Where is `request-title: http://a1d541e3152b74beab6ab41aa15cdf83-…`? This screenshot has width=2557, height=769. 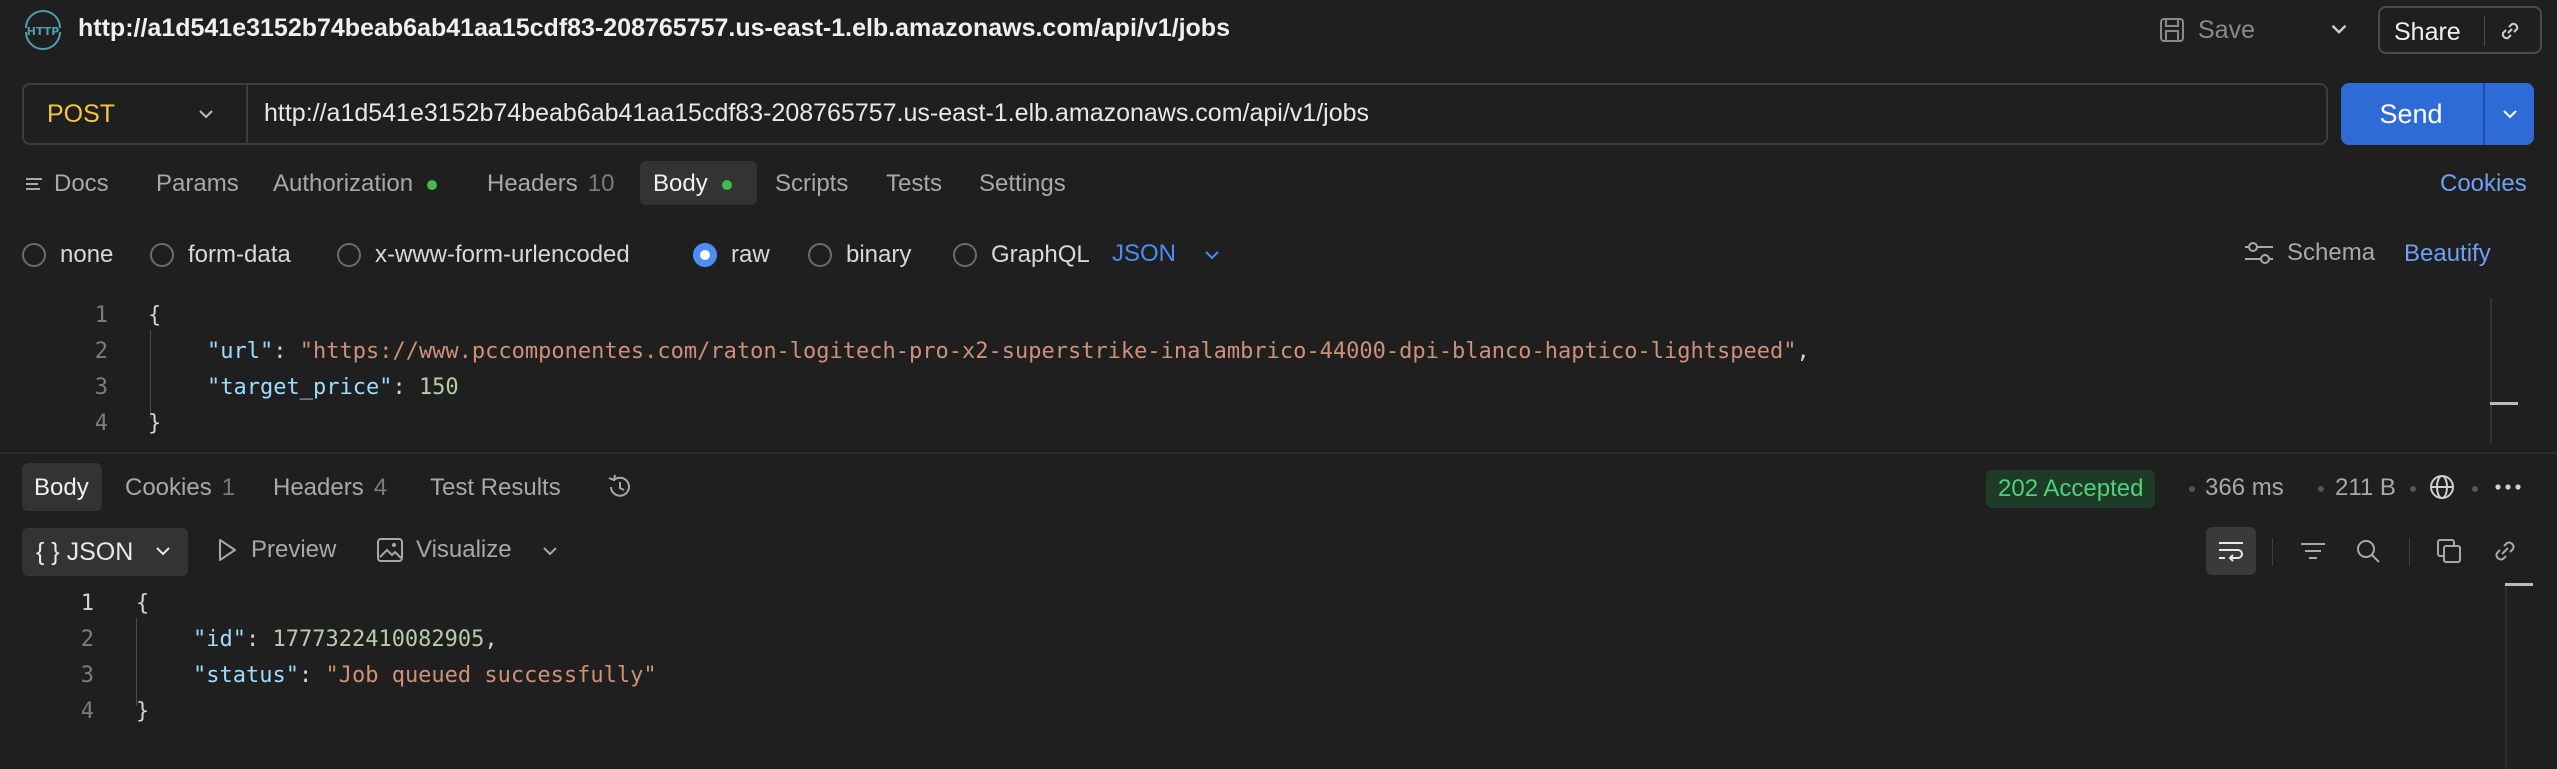
request-title: http://a1d541e3152b74beab6ab41aa15cdf83-… is located at coordinates (654, 28).